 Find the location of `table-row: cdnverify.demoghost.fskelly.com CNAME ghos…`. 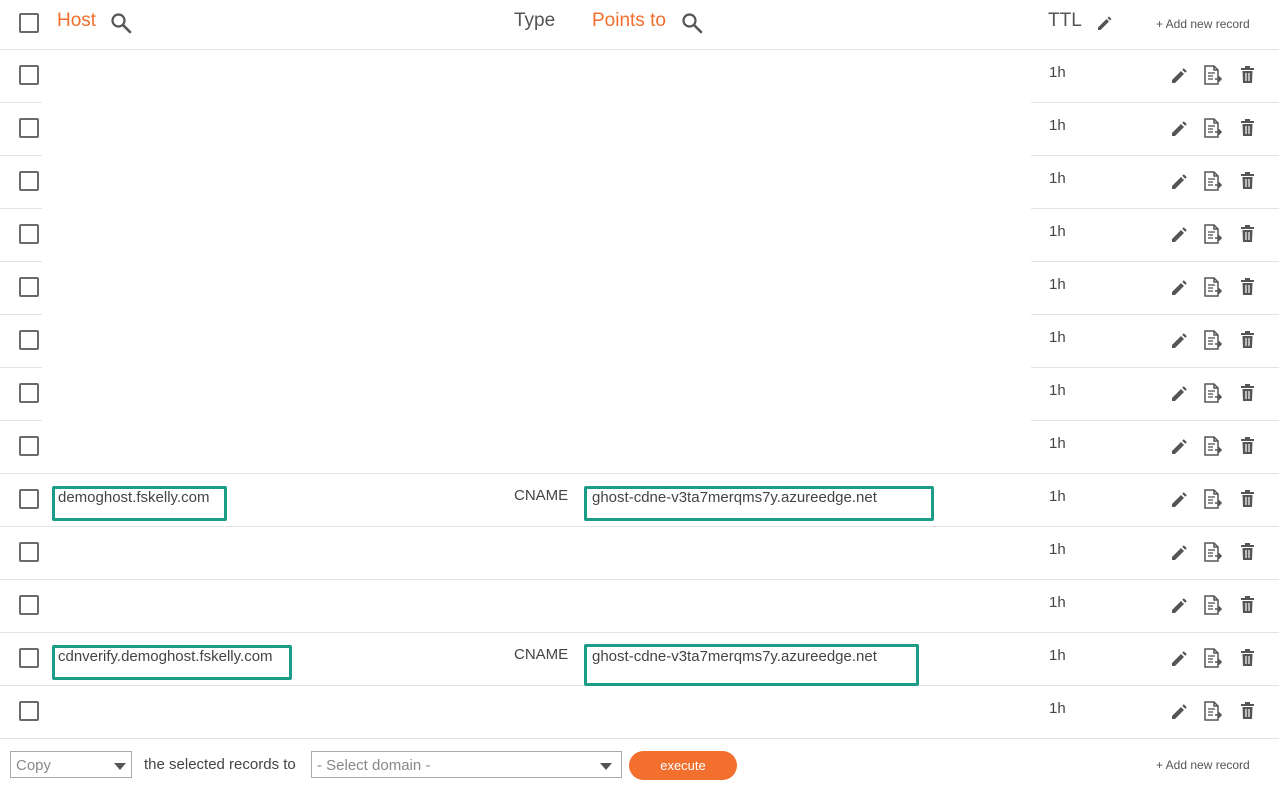

table-row: cdnverify.demoghost.fskelly.com CNAME ghos… is located at coordinates (639, 659).